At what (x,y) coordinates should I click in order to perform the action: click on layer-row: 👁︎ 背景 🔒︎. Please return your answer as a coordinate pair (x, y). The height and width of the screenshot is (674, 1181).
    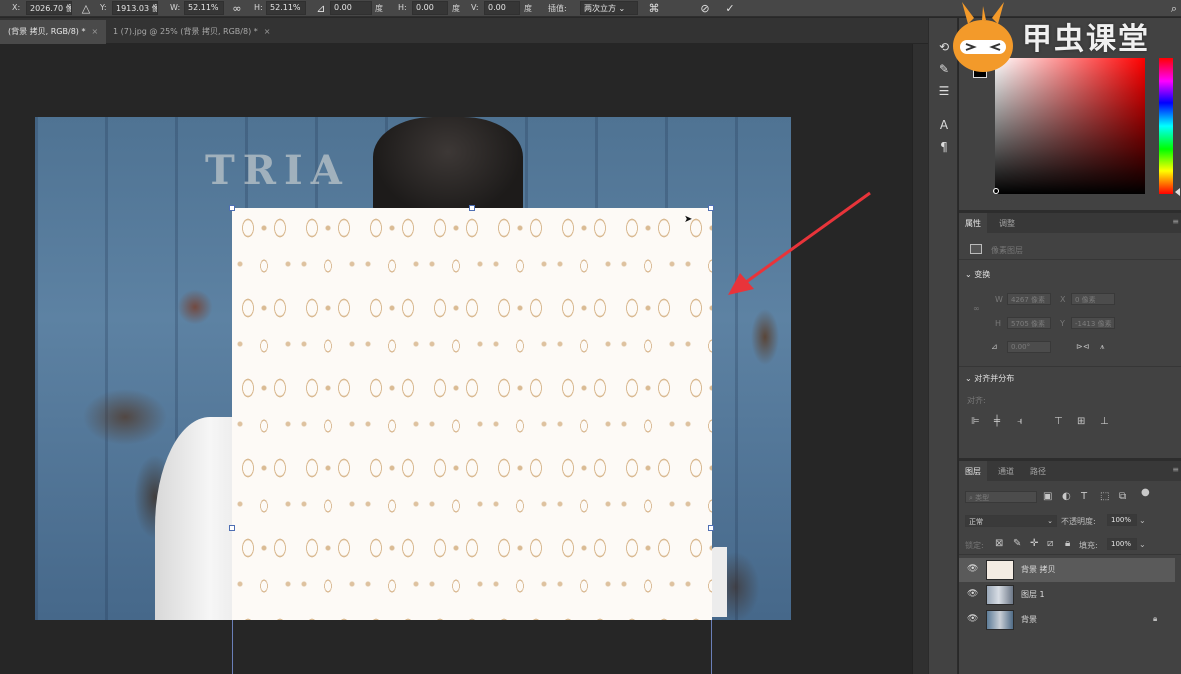
    Looking at the image, I should click on (1067, 620).